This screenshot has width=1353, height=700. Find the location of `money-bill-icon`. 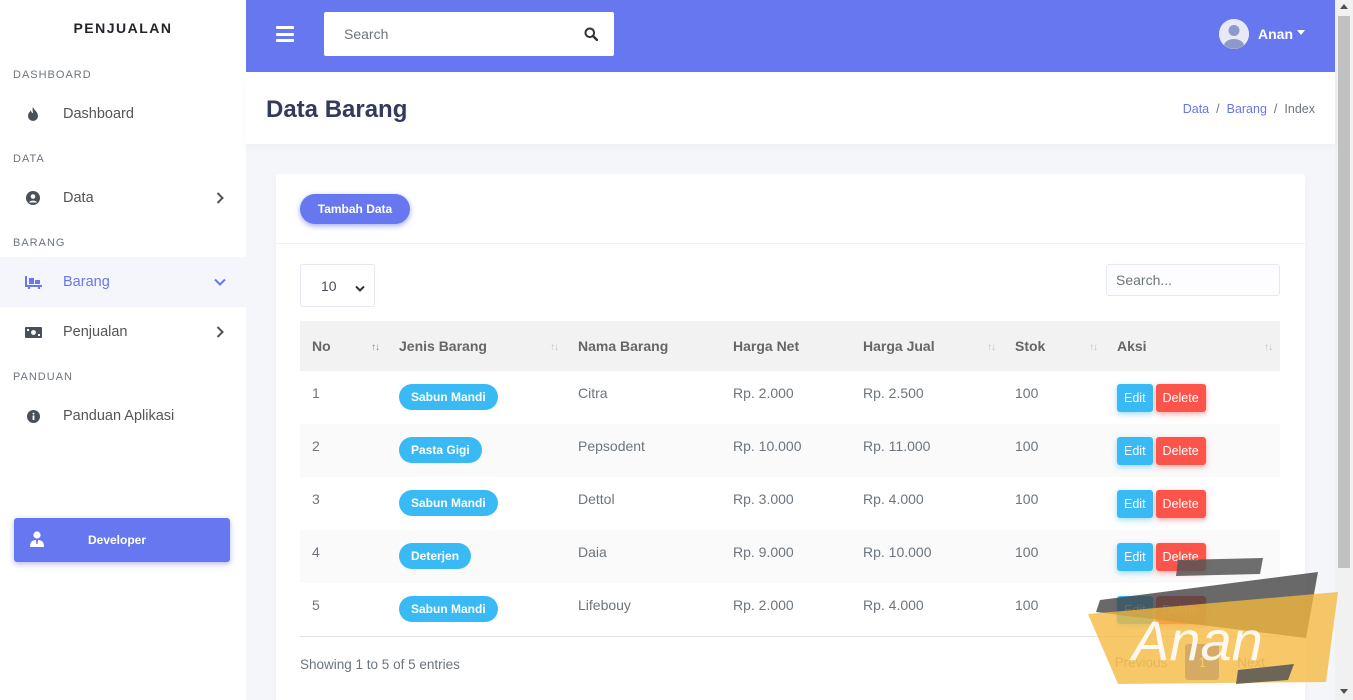

money-bill-icon is located at coordinates (33, 332).